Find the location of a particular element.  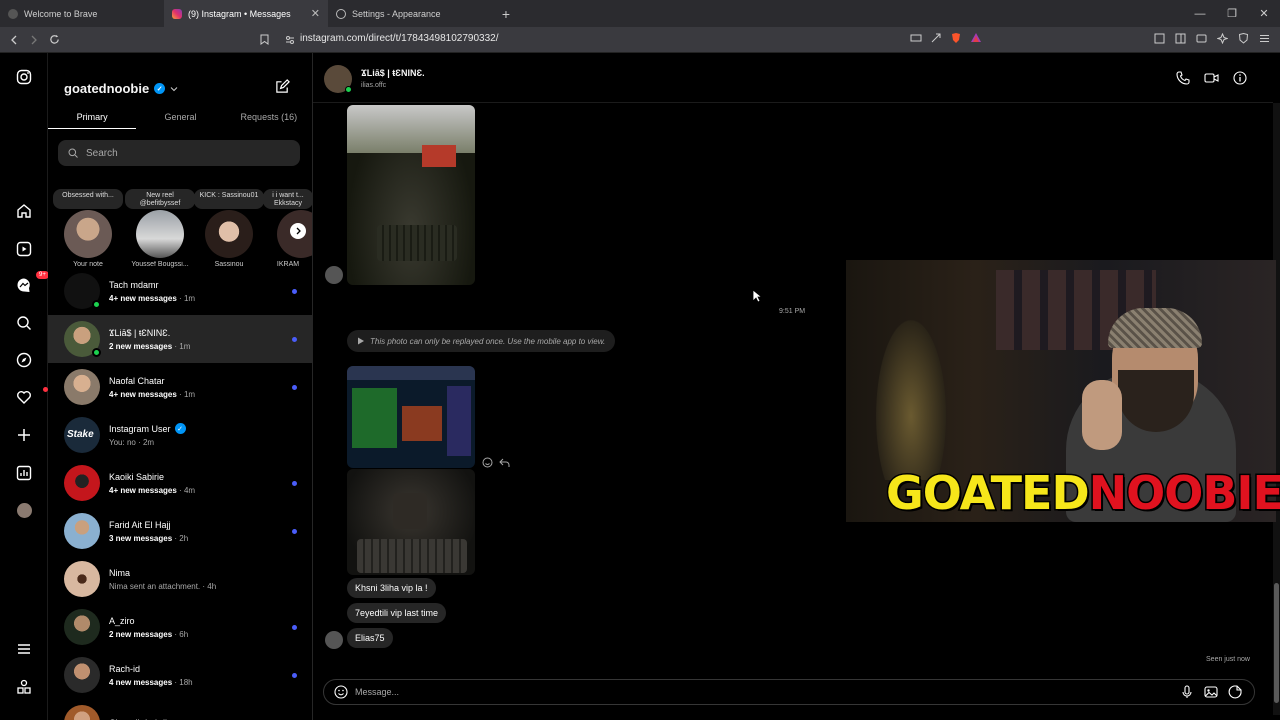

react-icon is located at coordinates (487, 462).